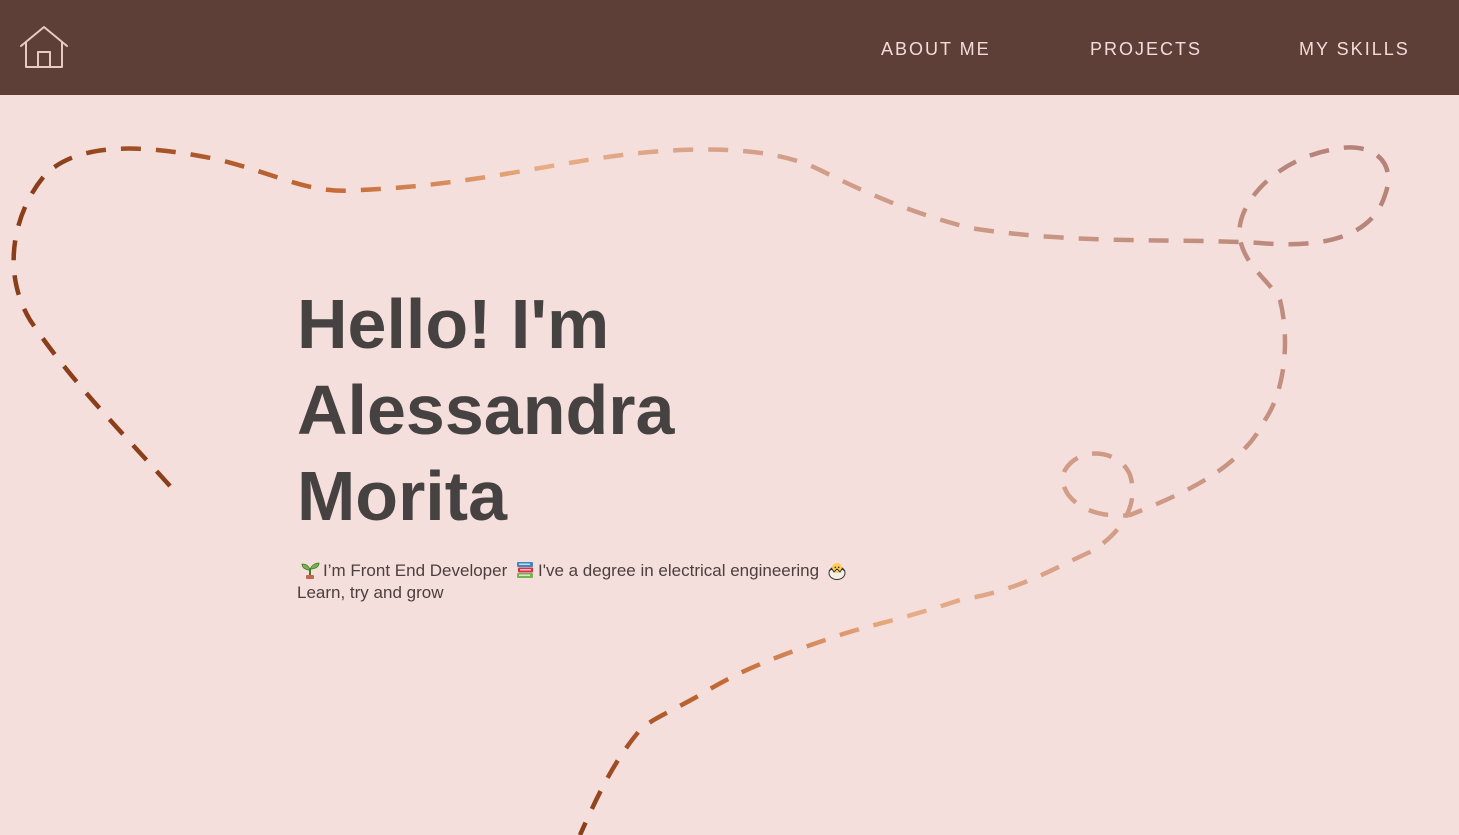 This screenshot has width=1459, height=835. Describe the element at coordinates (837, 570) in the screenshot. I see `hatching-chick-icon` at that location.